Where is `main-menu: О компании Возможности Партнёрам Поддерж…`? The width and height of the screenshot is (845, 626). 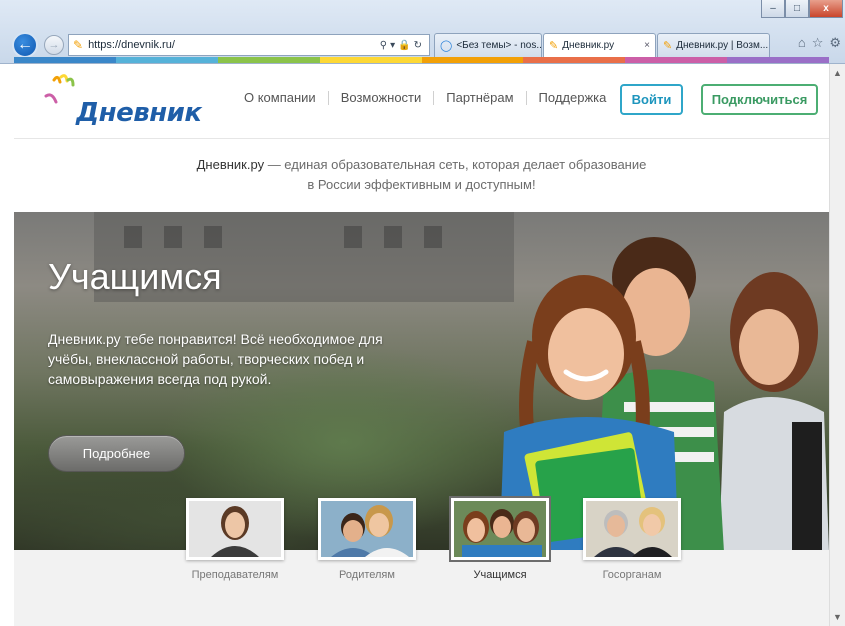 main-menu: О компании Возможности Партнёрам Поддерж… is located at coordinates (425, 97).